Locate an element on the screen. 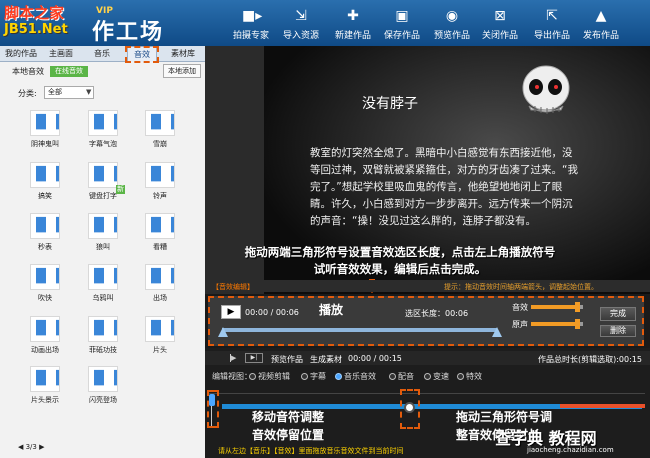 Image resolution: width=650 pixels, height=458 pixels. edit-view-label: 编辑视图： is located at coordinates (232, 376).